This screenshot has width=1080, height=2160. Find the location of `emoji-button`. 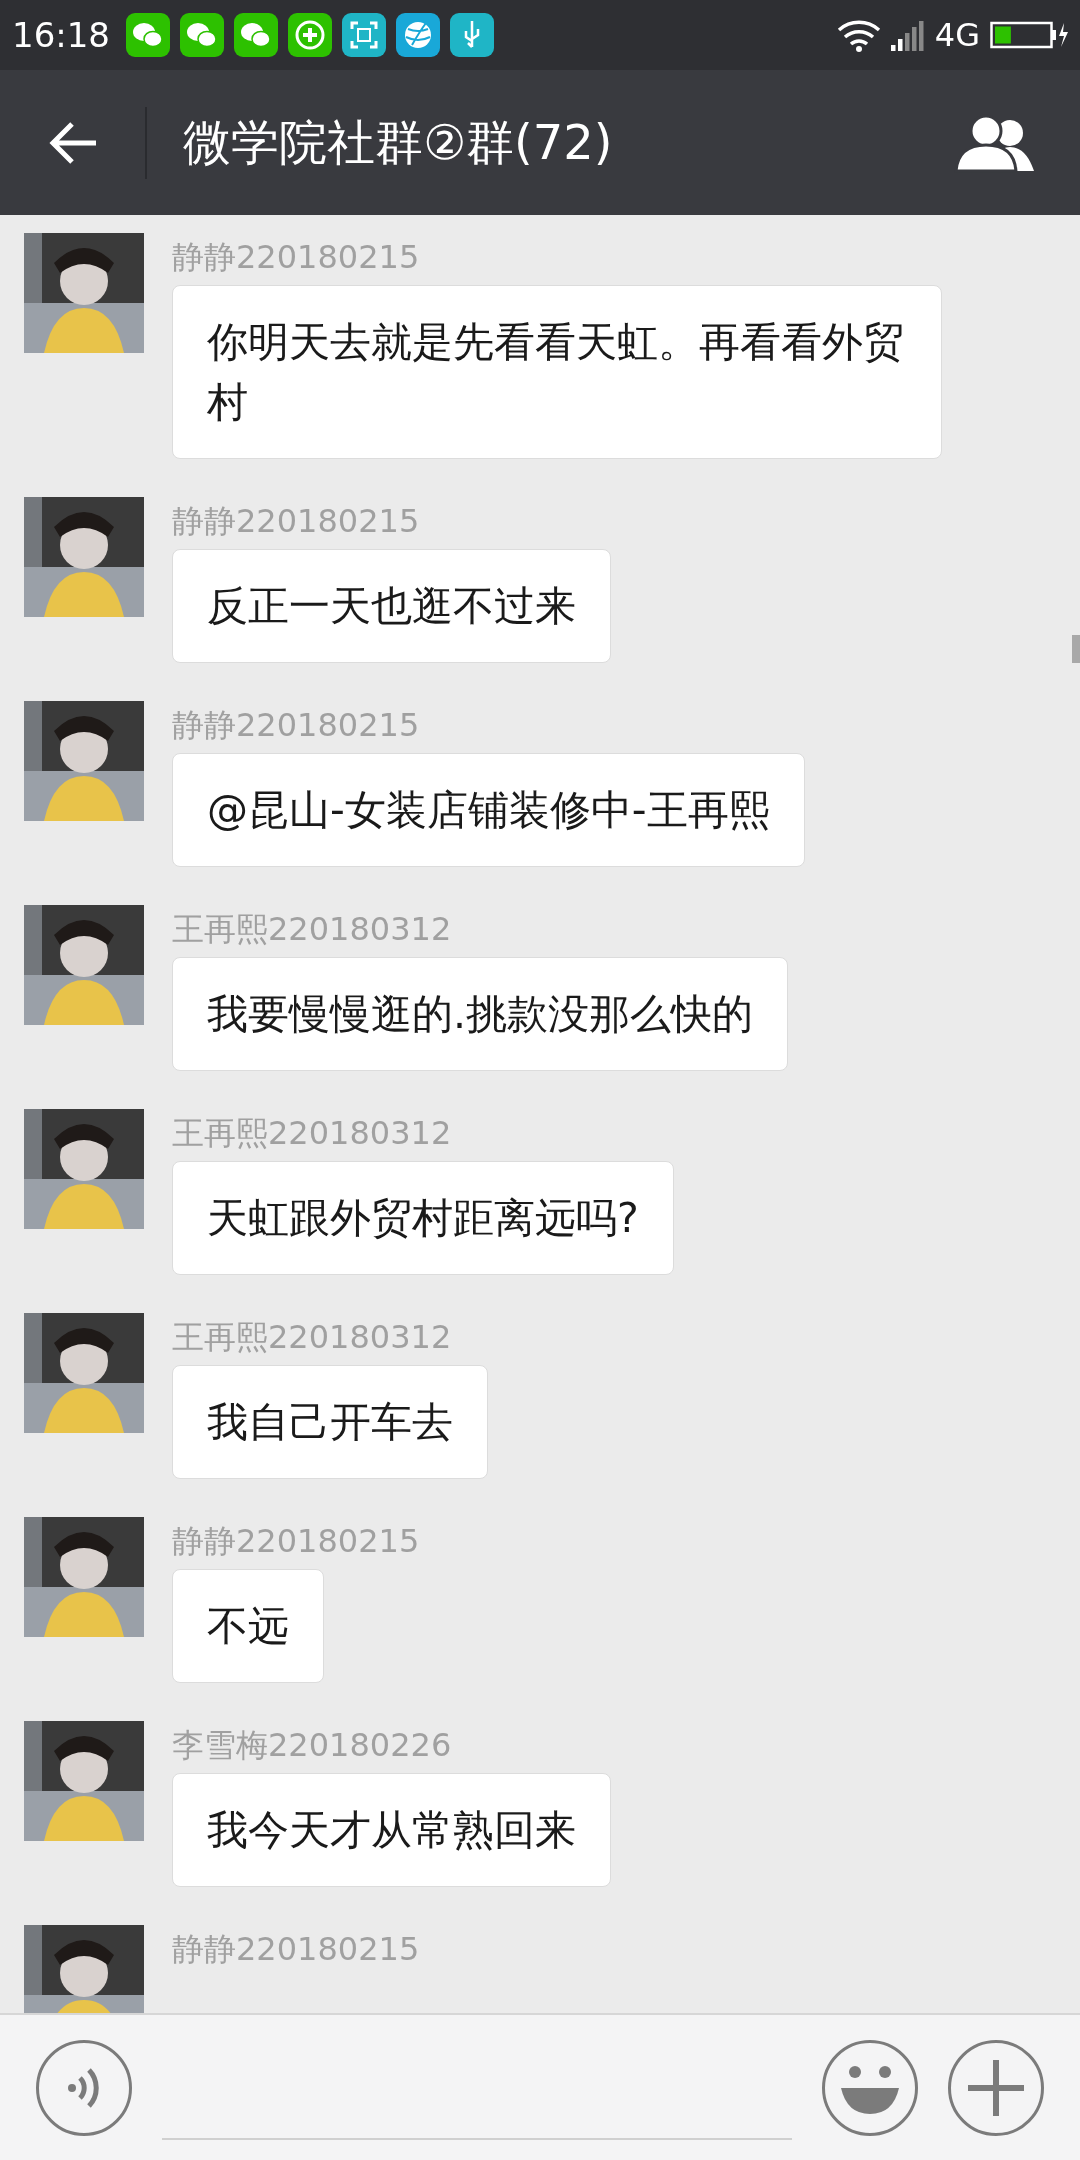

emoji-button is located at coordinates (870, 2087).